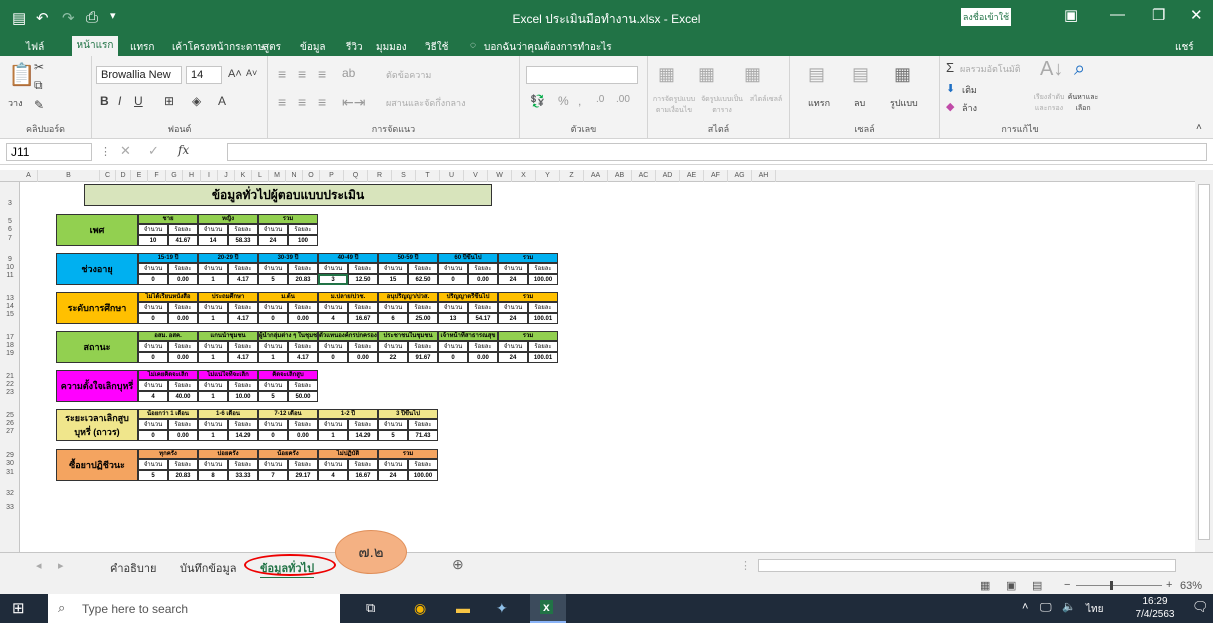  I want to click on column-group-header: แกนนำชุมชน, so click(228, 336).